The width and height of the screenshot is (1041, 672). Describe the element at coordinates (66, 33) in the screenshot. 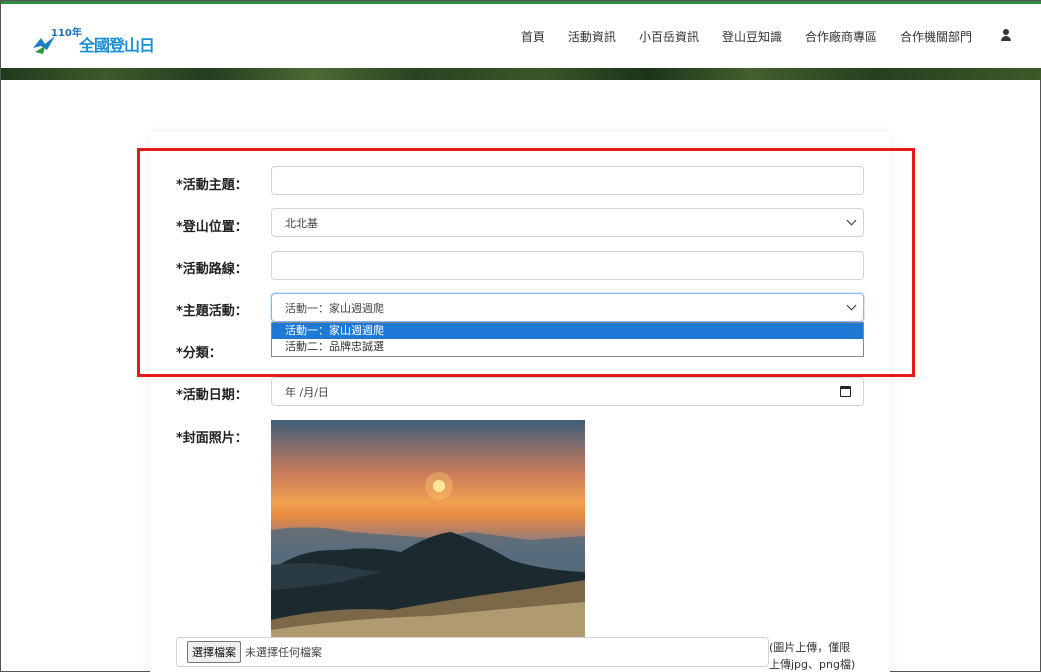

I see `logo-year: 110年` at that location.